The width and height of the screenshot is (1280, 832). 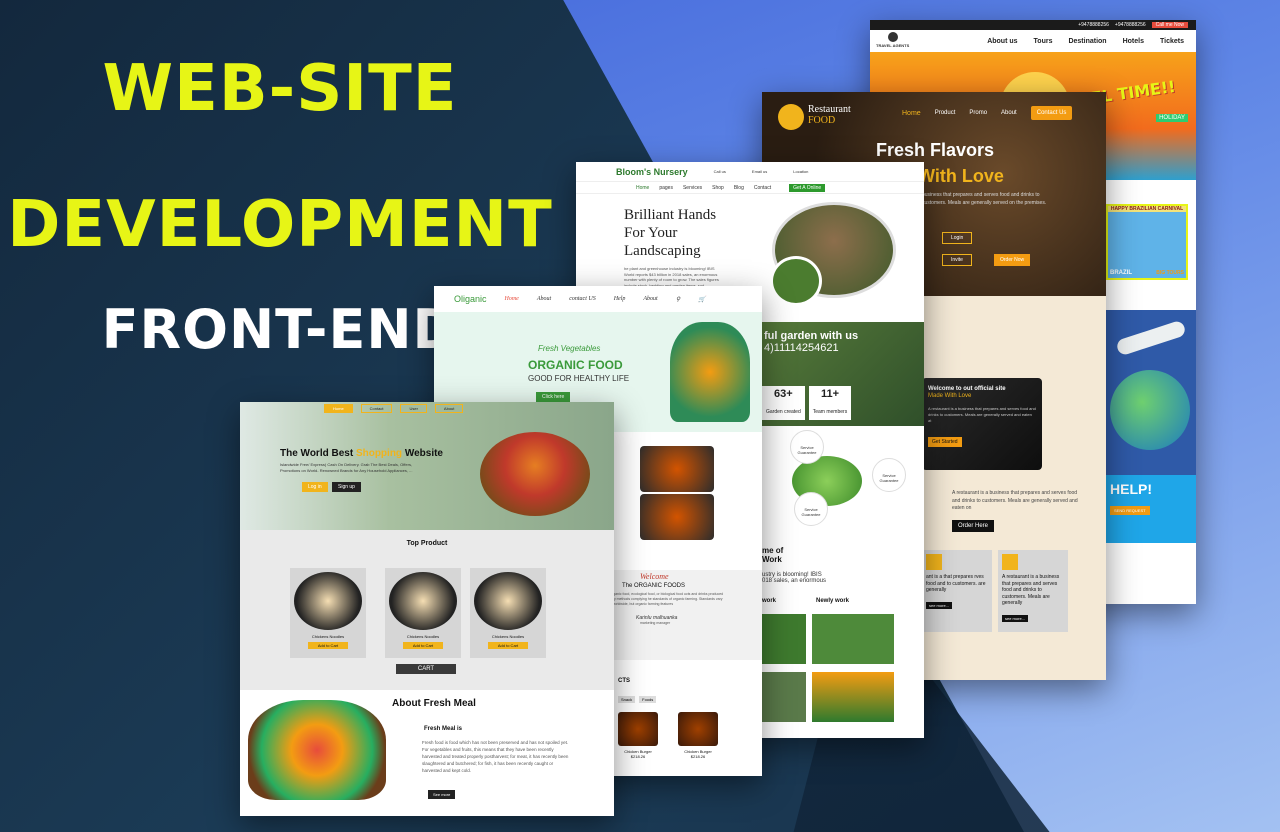 I want to click on restaurant-nav-product: Product, so click(x=945, y=113).